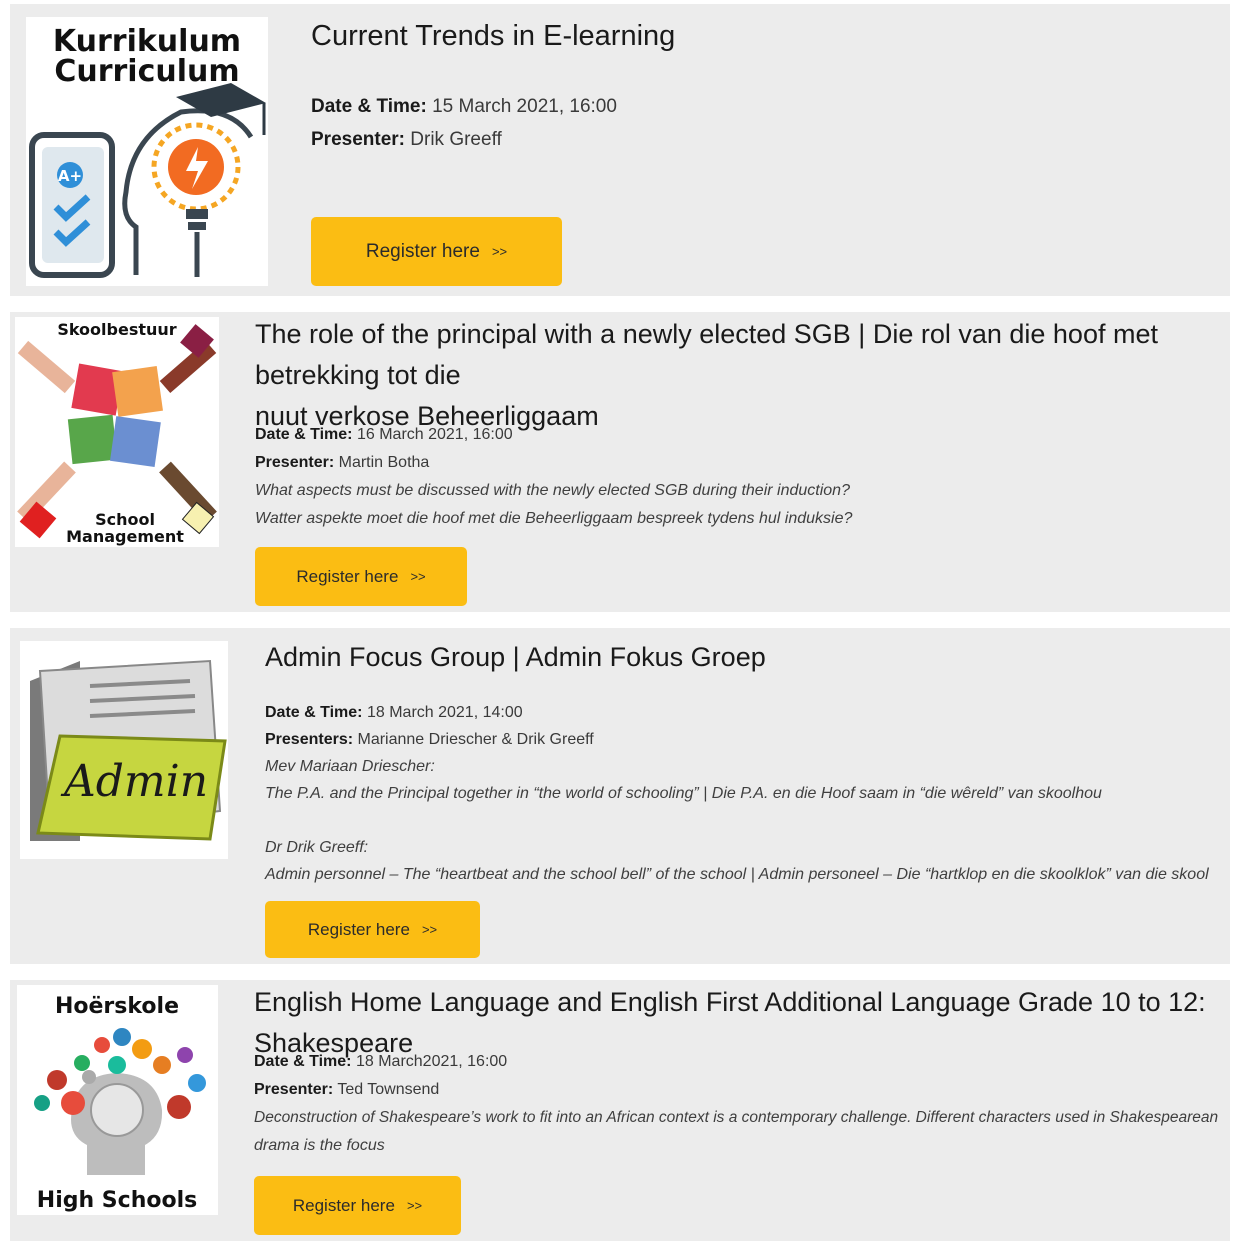 The height and width of the screenshot is (1243, 1233). Describe the element at coordinates (493, 36) in the screenshot. I see `event-title: Current Trends in E-learning` at that location.